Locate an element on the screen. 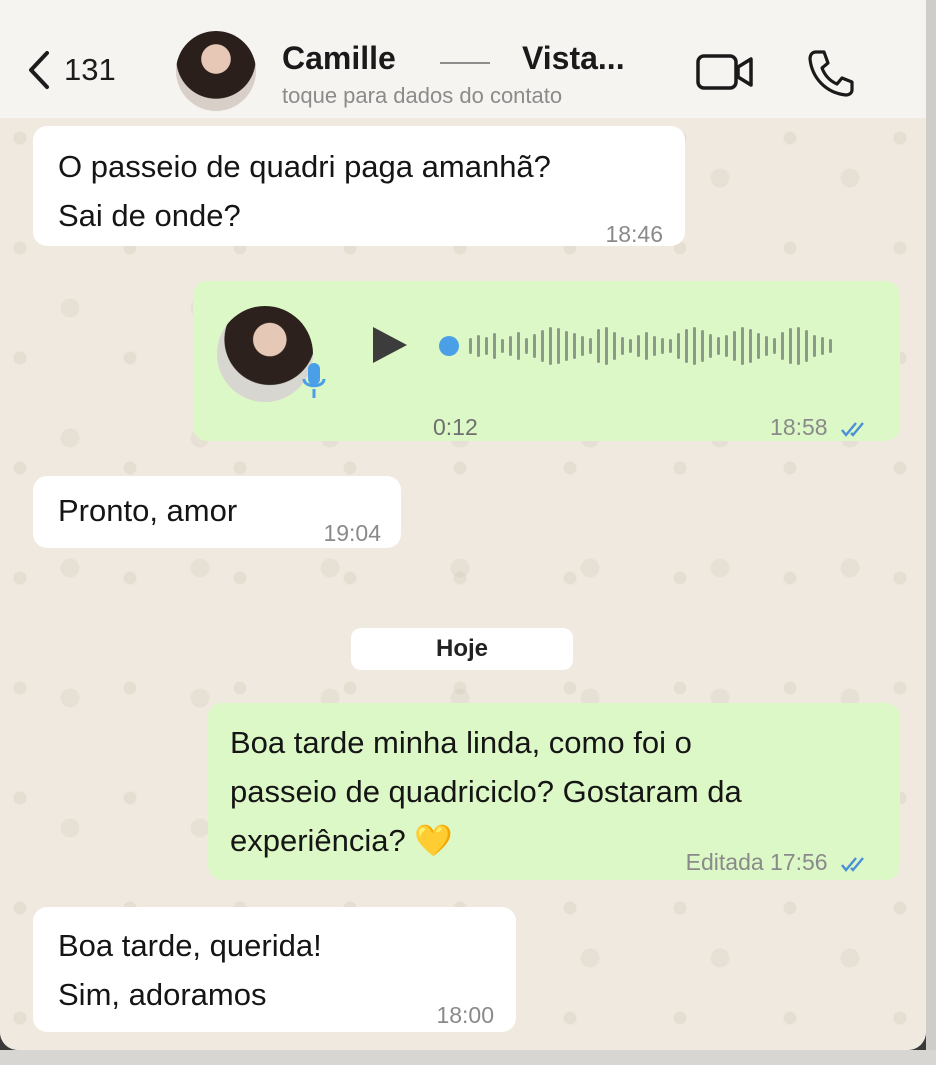 The image size is (936, 1065). back-button: 131 is located at coordinates (72, 70).